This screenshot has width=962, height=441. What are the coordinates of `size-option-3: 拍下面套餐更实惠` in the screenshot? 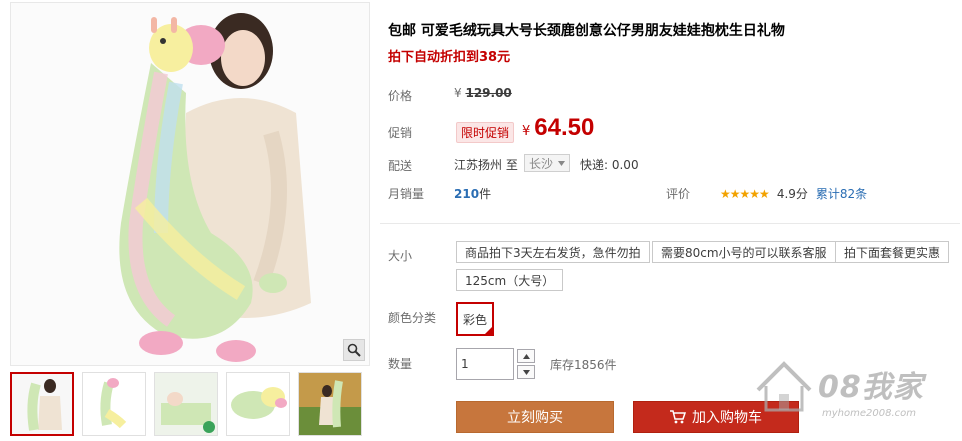 It's located at (892, 252).